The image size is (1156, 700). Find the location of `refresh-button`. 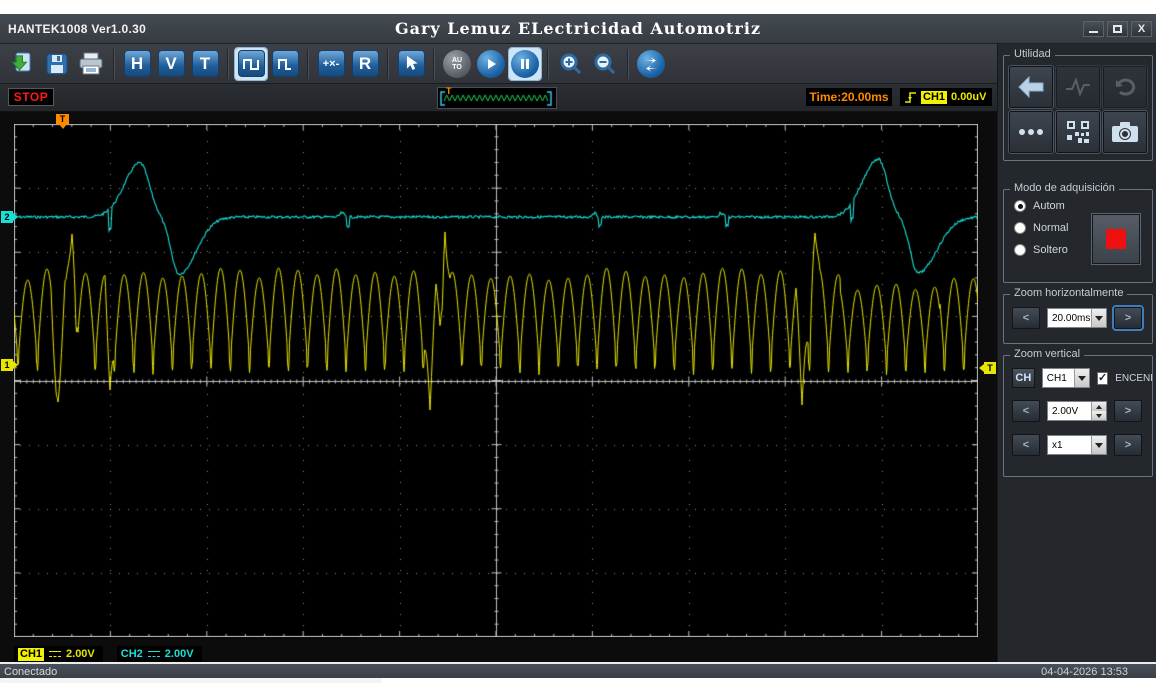

refresh-button is located at coordinates (651, 64).